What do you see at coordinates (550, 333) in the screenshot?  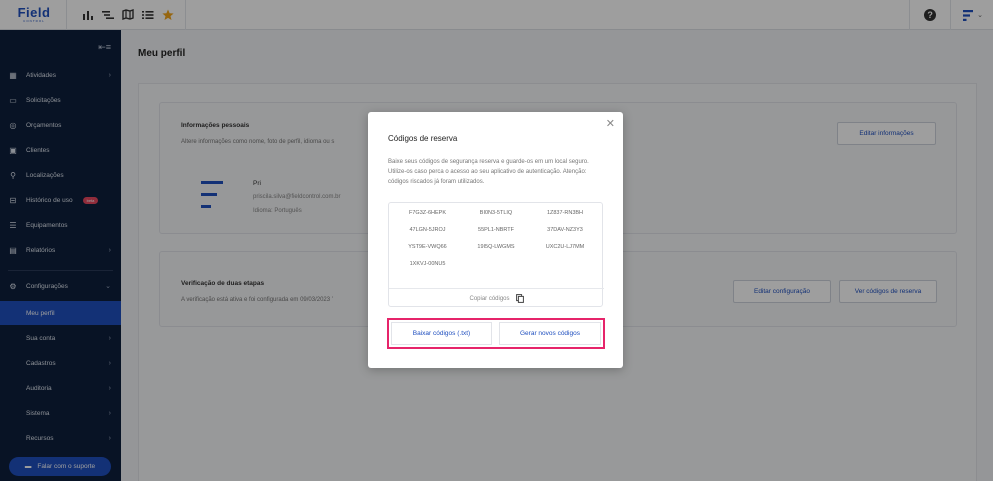 I see `generate-new-codes-button: Gerar novos códigos` at bounding box center [550, 333].